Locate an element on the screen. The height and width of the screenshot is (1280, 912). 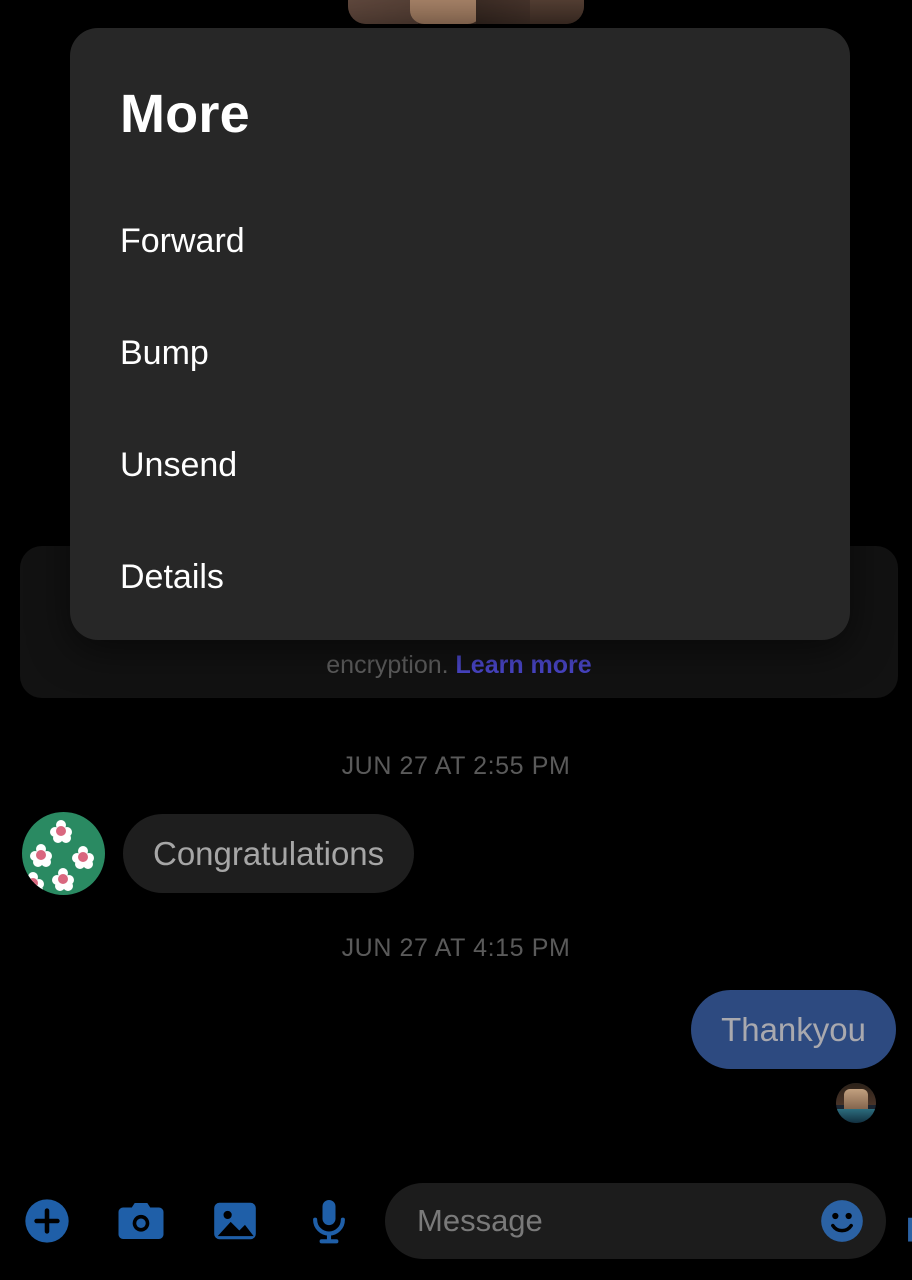
encryption-notice-text: encryption. Learn more is located at coordinates (459, 665).